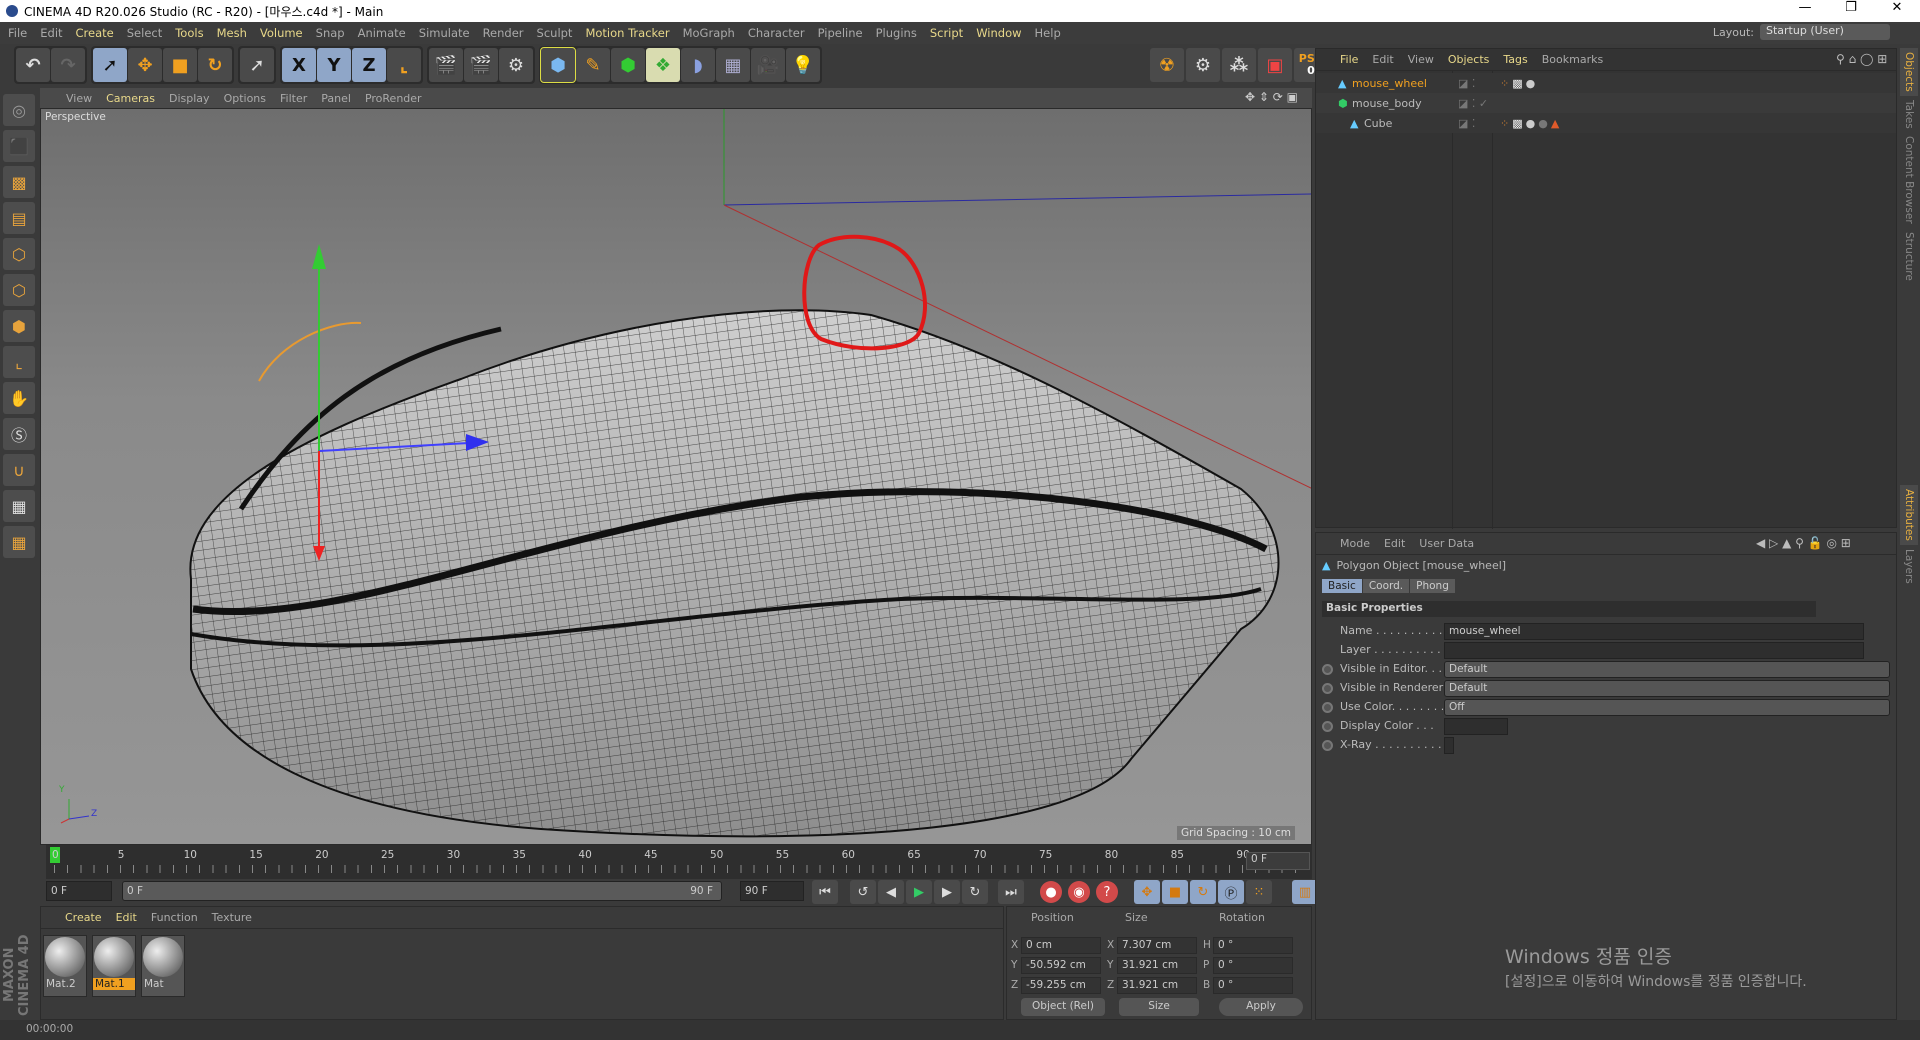  What do you see at coordinates (83, 917) in the screenshot?
I see `material-menu-create: Create` at bounding box center [83, 917].